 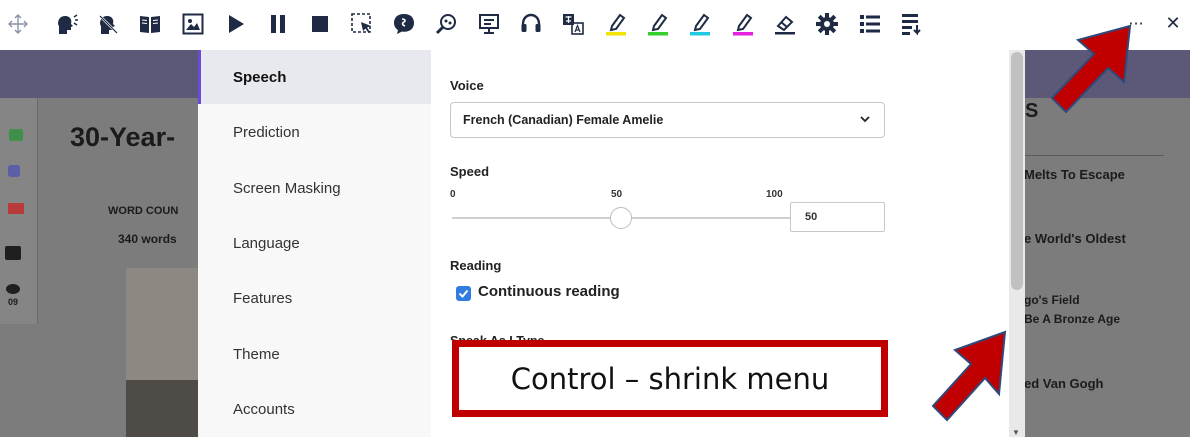 What do you see at coordinates (16, 135) in the screenshot?
I see `share-icon-green` at bounding box center [16, 135].